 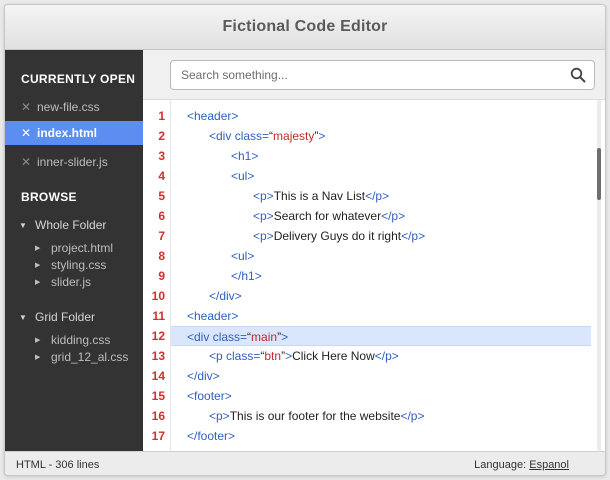 What do you see at coordinates (81, 340) in the screenshot?
I see `file-label: kidding.css` at bounding box center [81, 340].